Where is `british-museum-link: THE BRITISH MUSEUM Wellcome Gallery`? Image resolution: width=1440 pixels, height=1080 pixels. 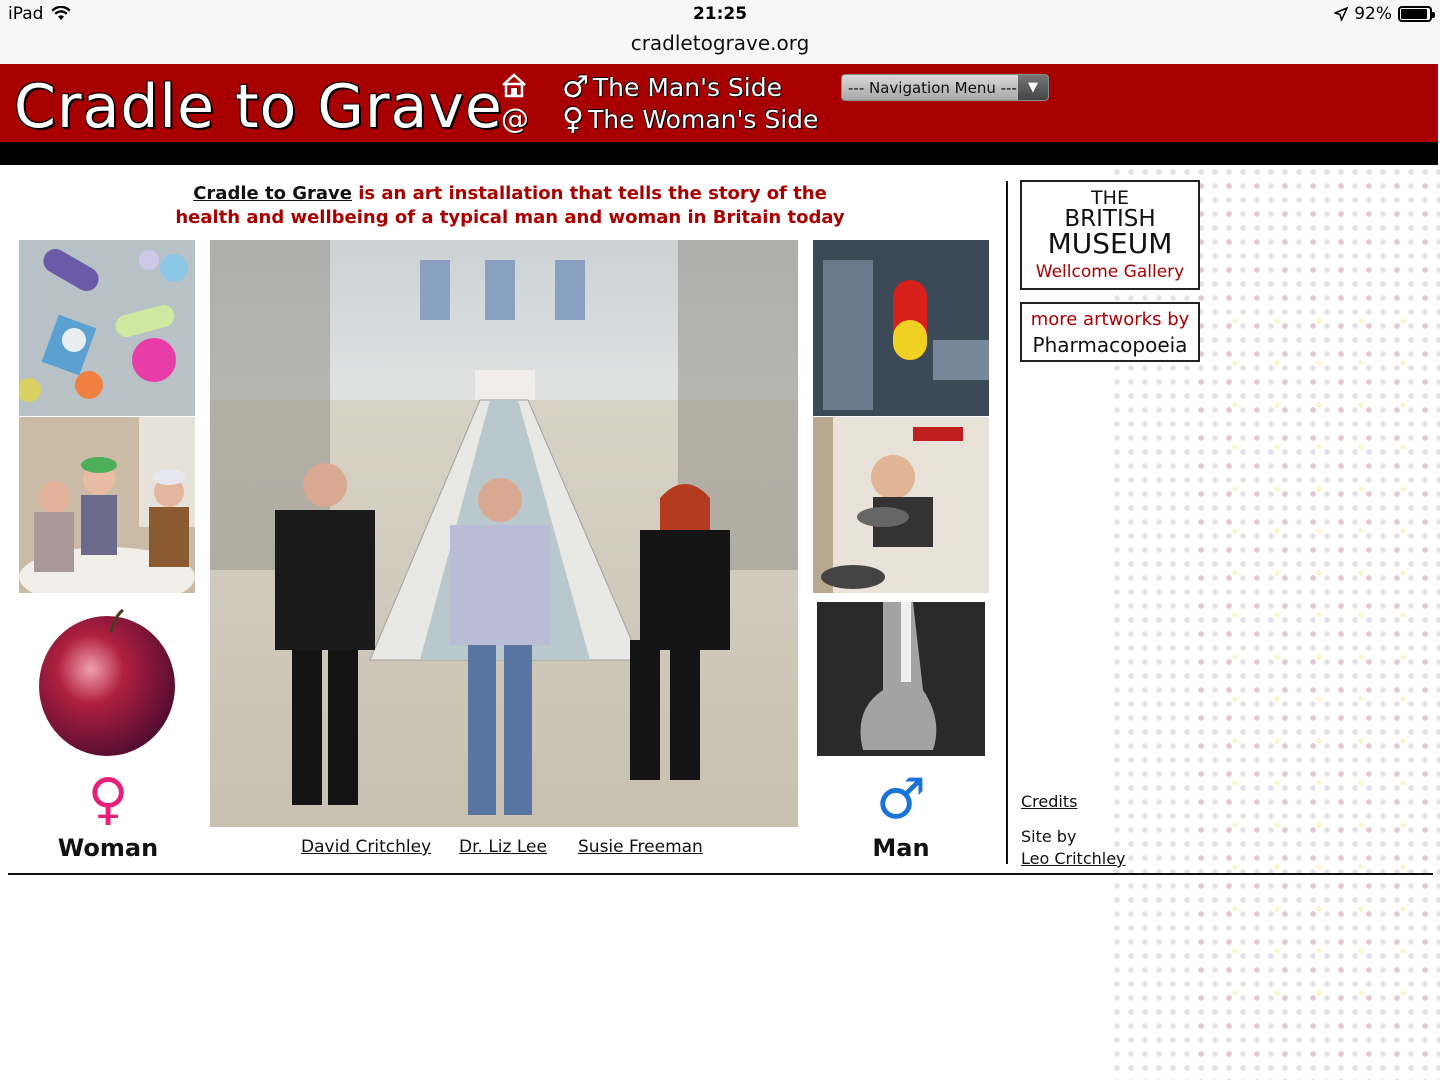 british-museum-link: THE BRITISH MUSEUM Wellcome Gallery is located at coordinates (1110, 235).